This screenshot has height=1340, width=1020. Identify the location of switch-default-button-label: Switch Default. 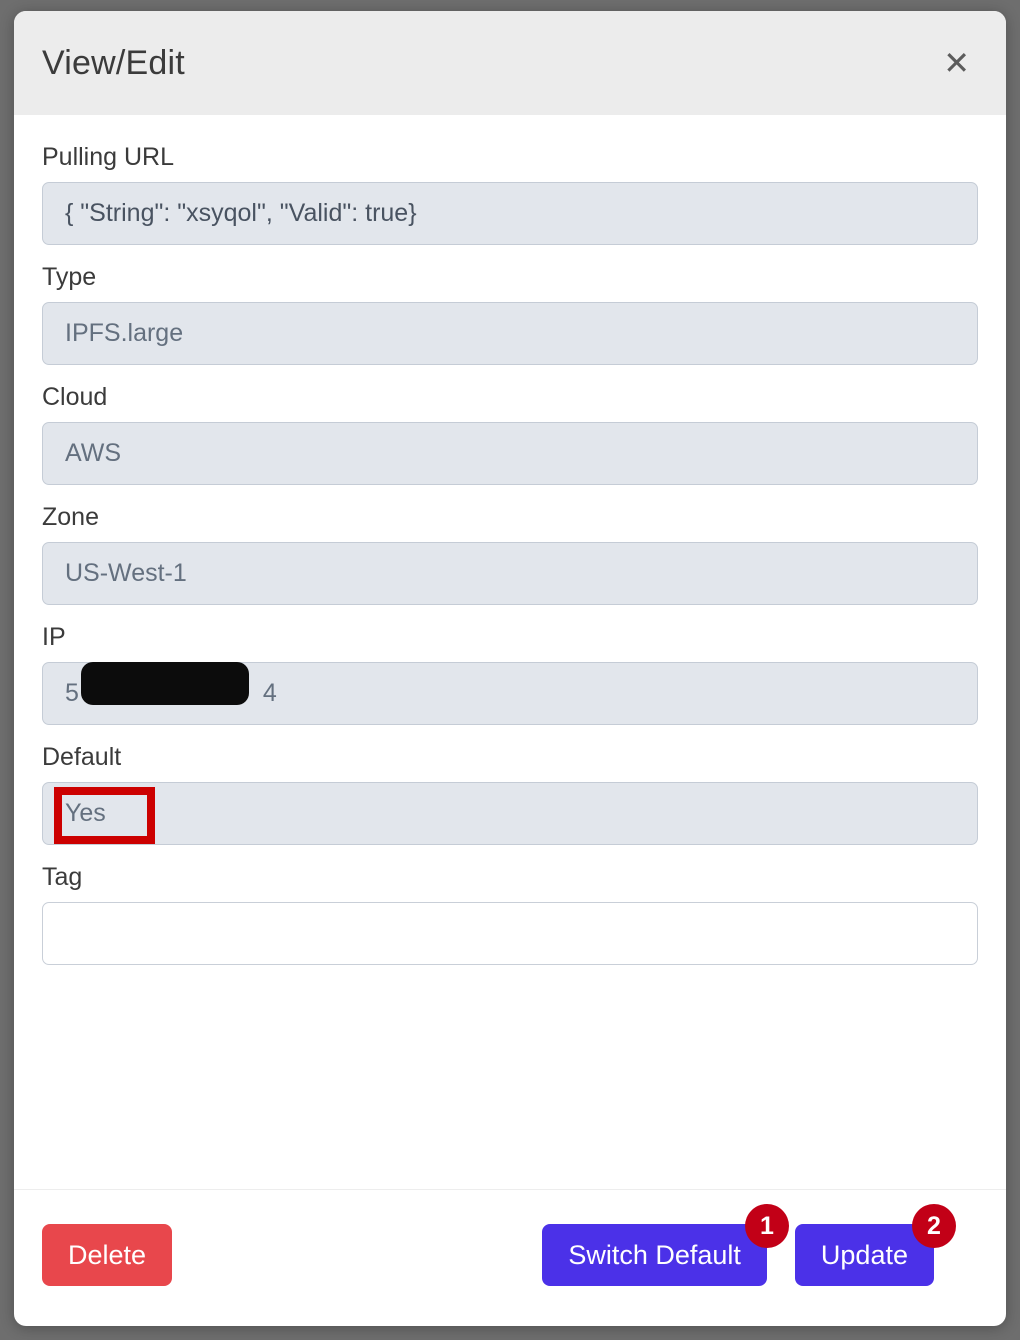
(654, 1254).